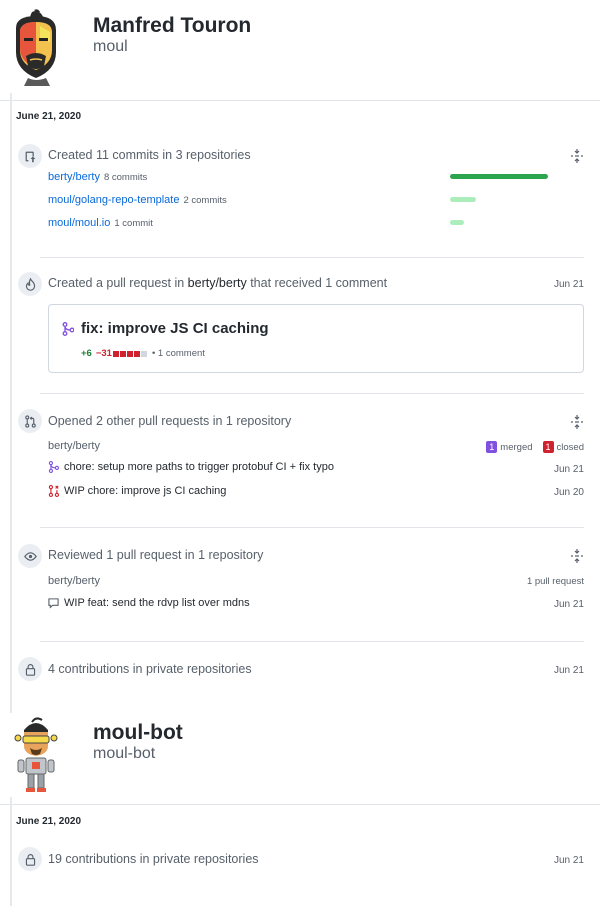  Describe the element at coordinates (317, 283) in the screenshot. I see `title-suffix: that received 1 comment` at that location.